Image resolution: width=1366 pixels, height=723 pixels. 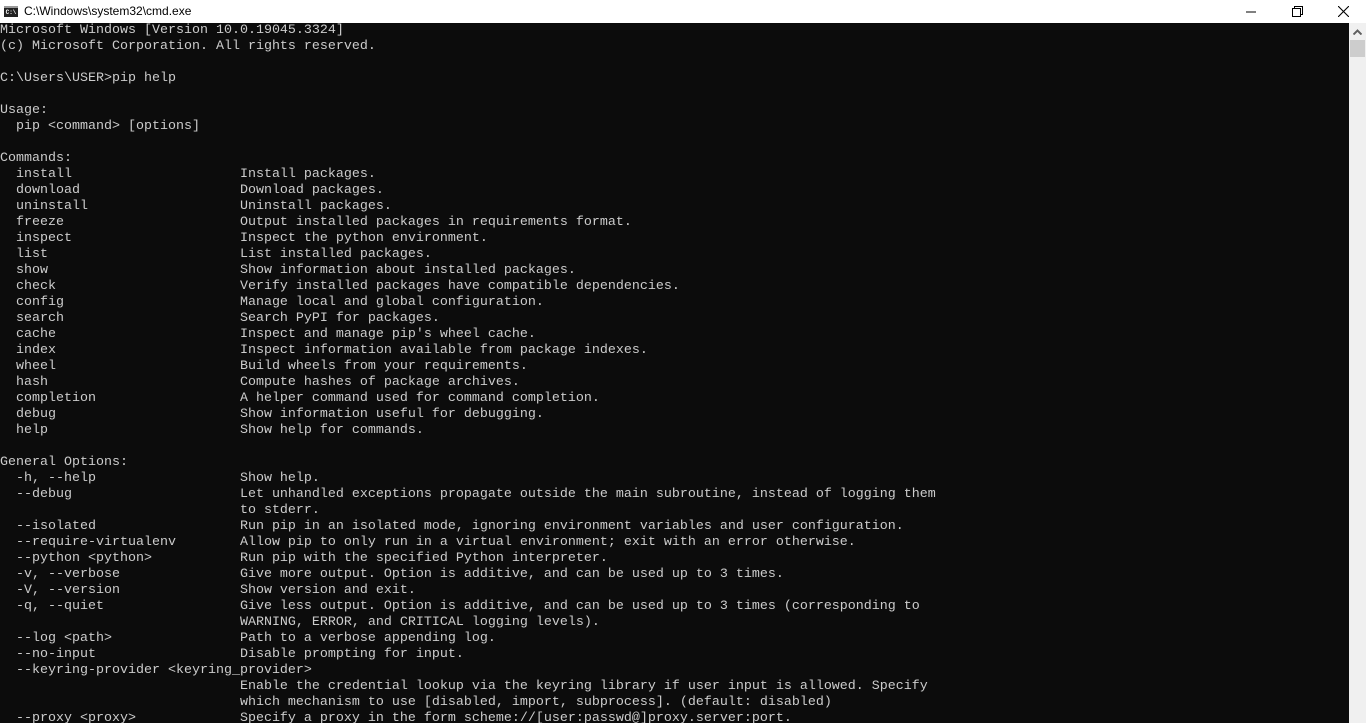 What do you see at coordinates (88, 78) in the screenshot?
I see `console-line: C:\Users\USER>pip help` at bounding box center [88, 78].